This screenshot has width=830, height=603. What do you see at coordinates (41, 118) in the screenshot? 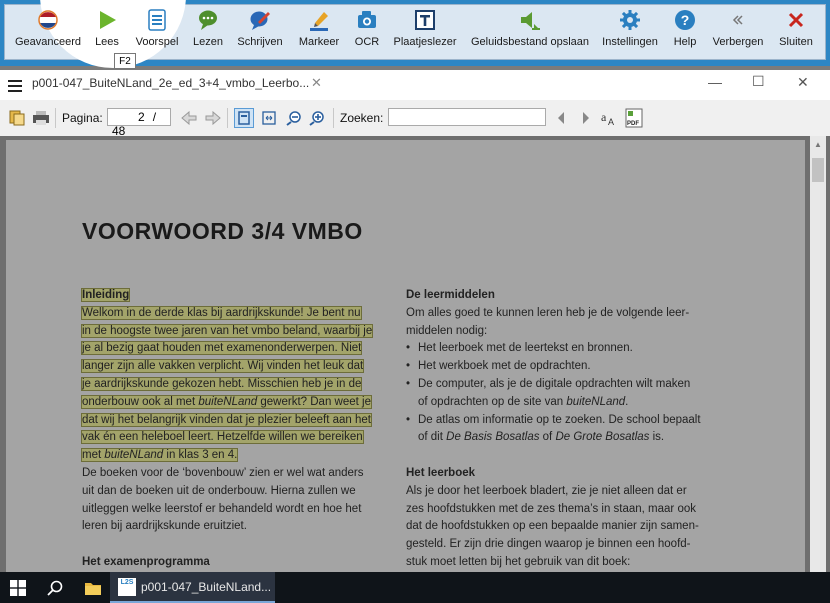
I see `print-icon` at bounding box center [41, 118].